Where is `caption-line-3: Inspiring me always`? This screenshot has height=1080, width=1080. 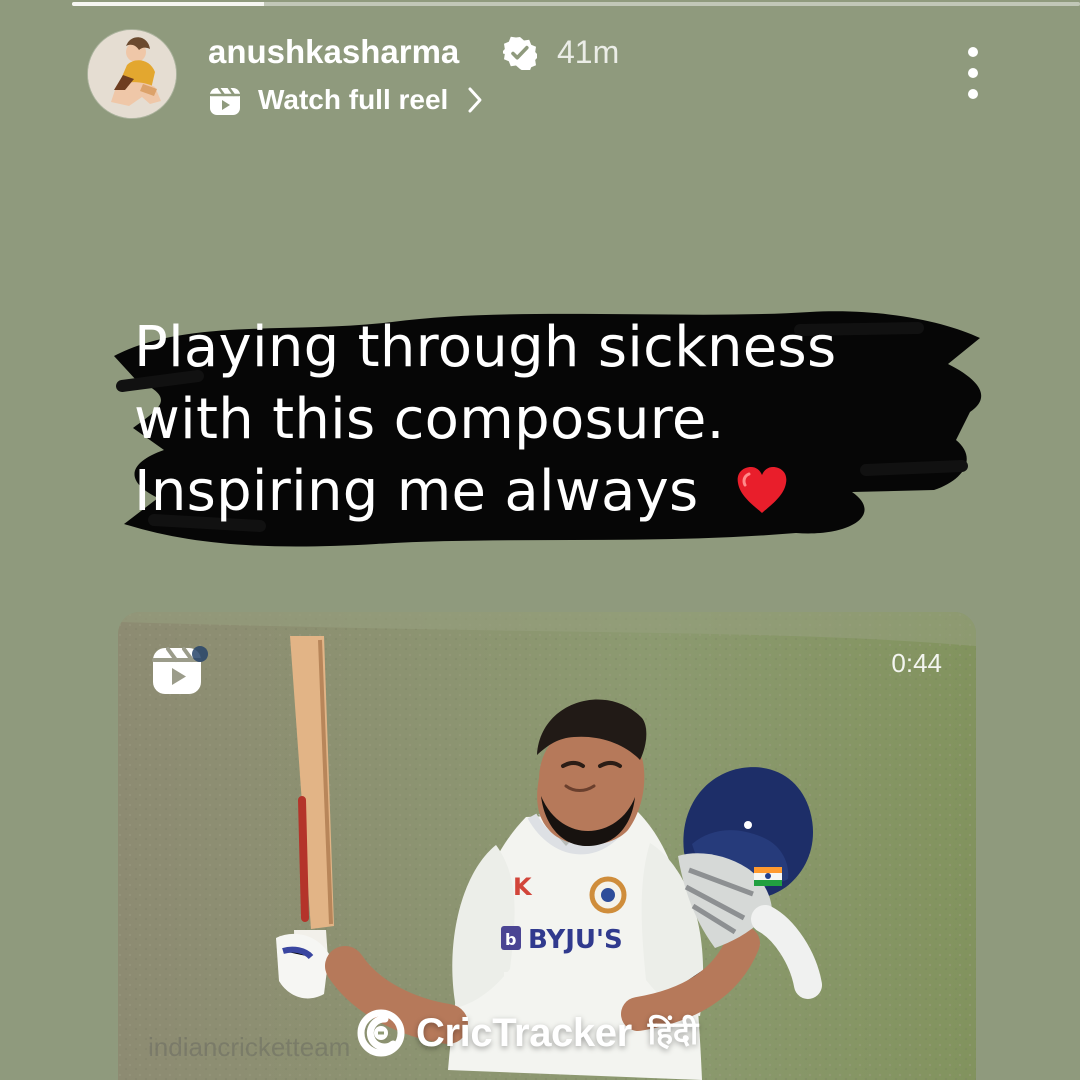 caption-line-3: Inspiring me always is located at coordinates (559, 492).